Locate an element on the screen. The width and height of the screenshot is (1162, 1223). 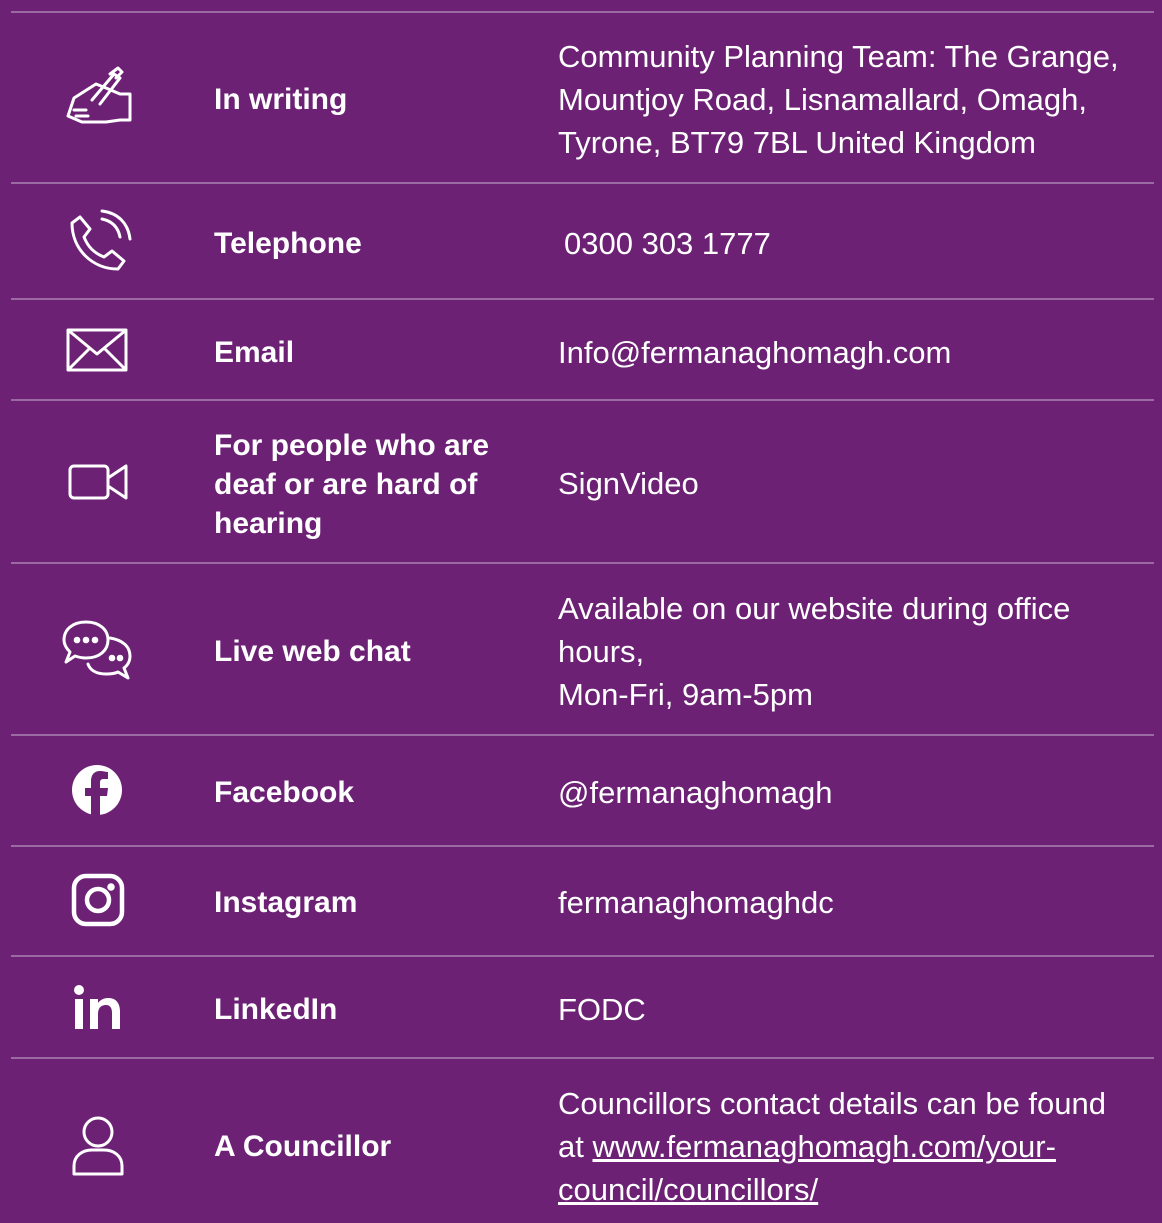
label-line-2: deaf or are hard of is located at coordinates (346, 484).